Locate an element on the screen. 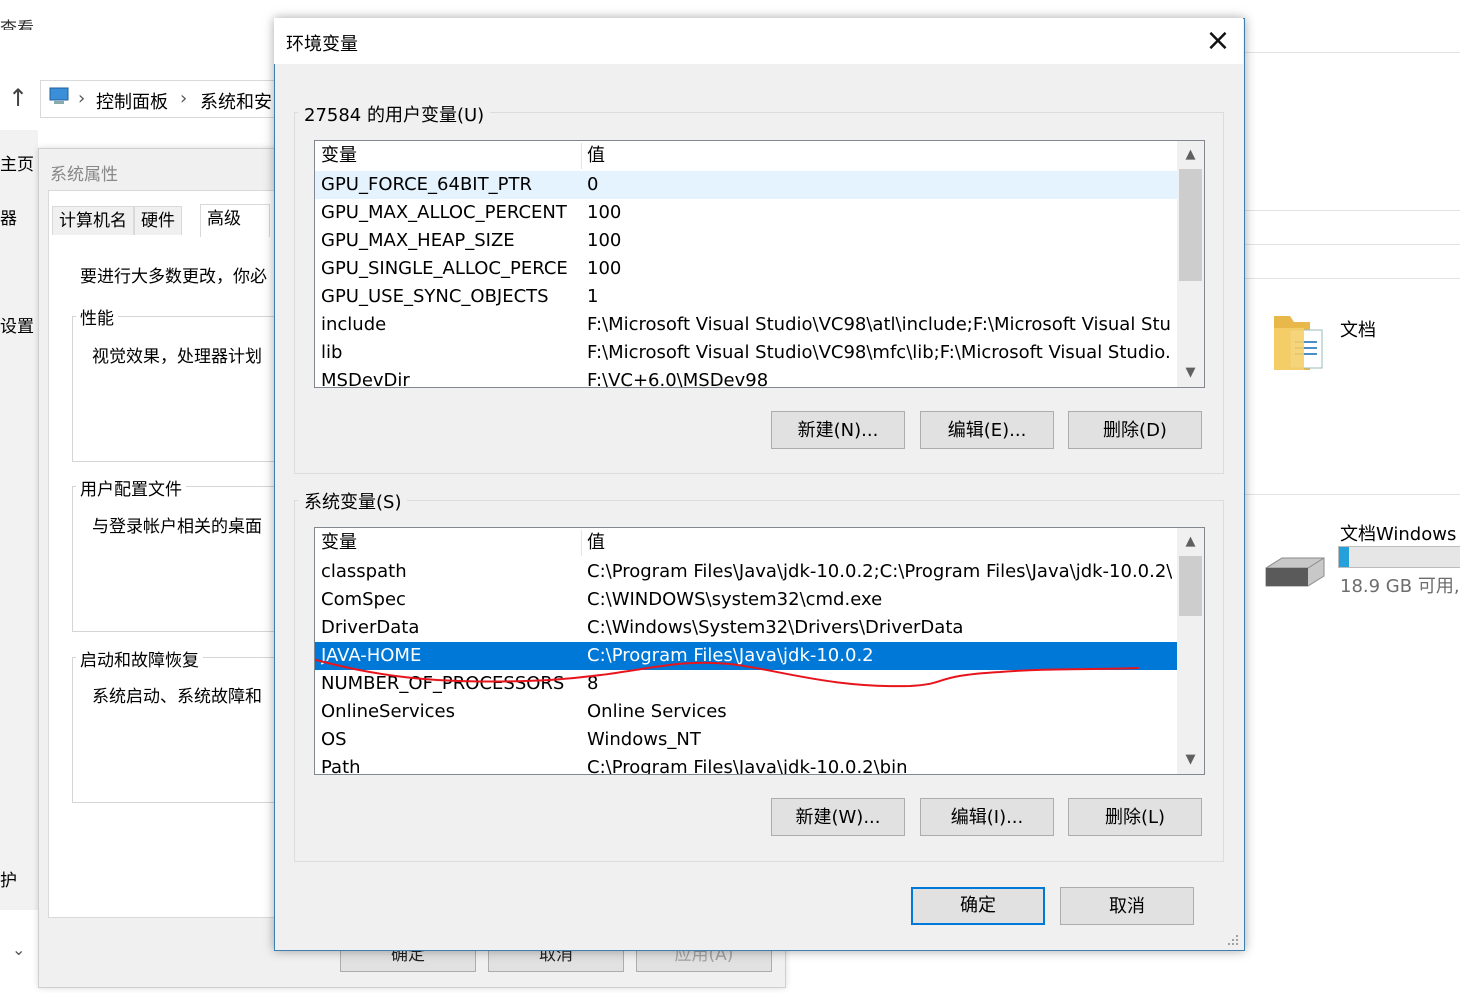  table-row: Path C:\Program Files\Java\jdk-10.0.2\bin is located at coordinates (746, 764).